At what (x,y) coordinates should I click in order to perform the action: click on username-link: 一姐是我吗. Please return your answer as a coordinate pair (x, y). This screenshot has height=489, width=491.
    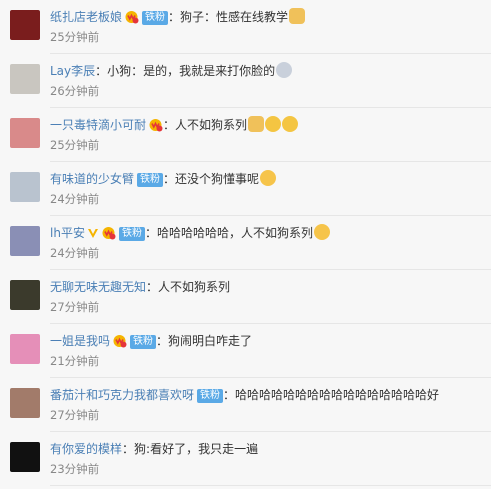
    Looking at the image, I should click on (80, 341).